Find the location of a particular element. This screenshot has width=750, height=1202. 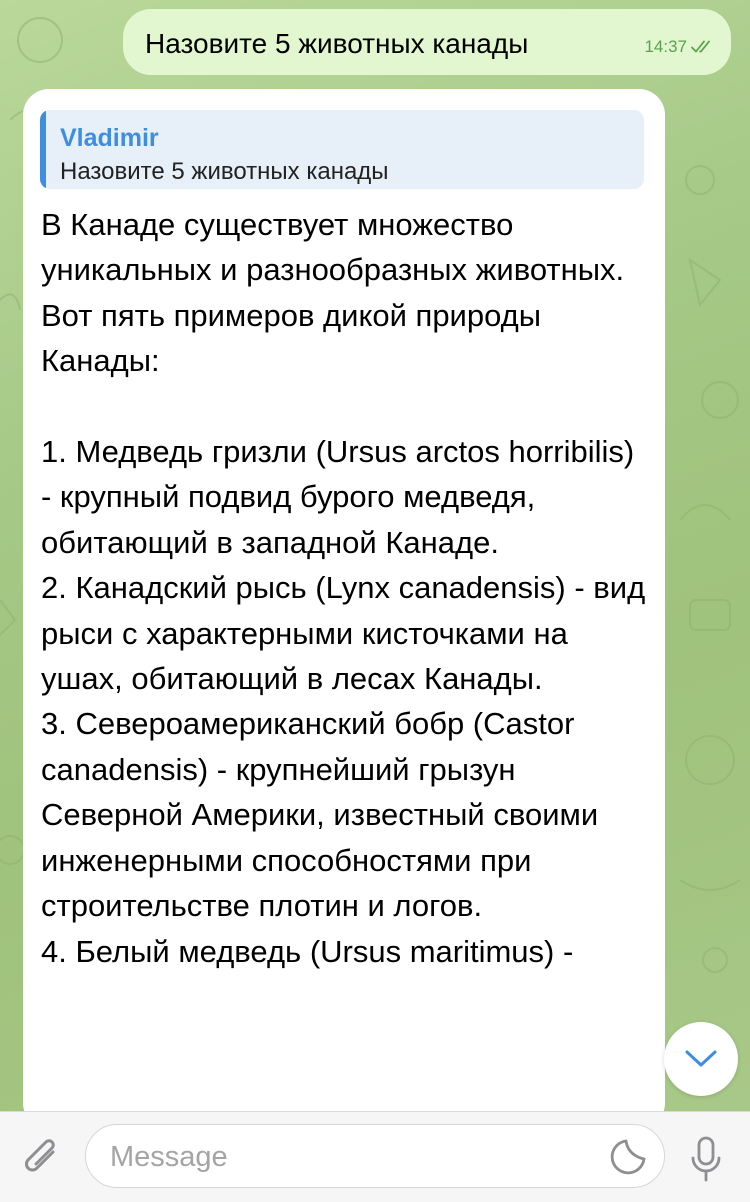

outgoing-message-text: Назовите 5 животных канады is located at coordinates (337, 43).